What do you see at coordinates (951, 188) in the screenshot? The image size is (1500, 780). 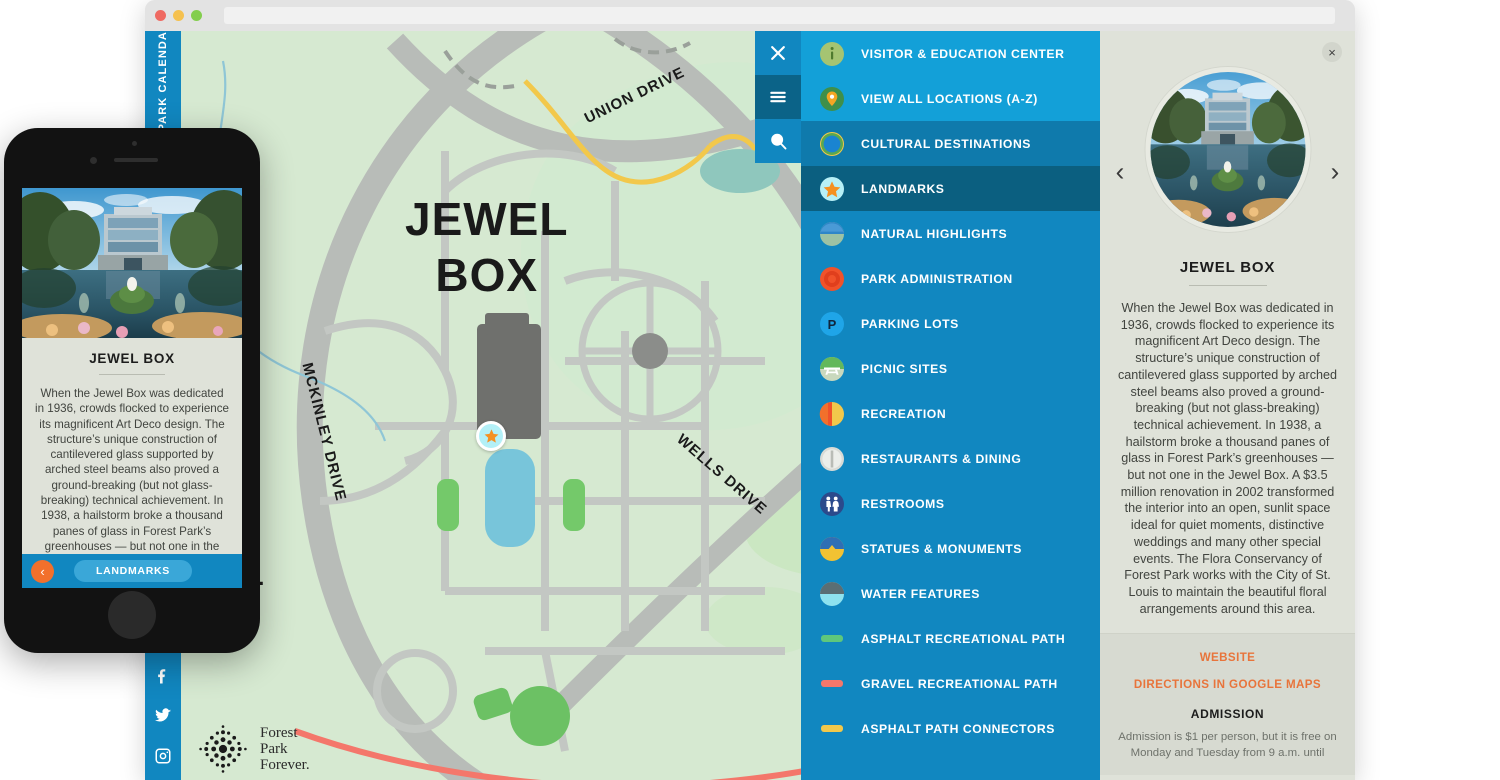 I see `menu-item-landmarks: LANDMARKS` at bounding box center [951, 188].